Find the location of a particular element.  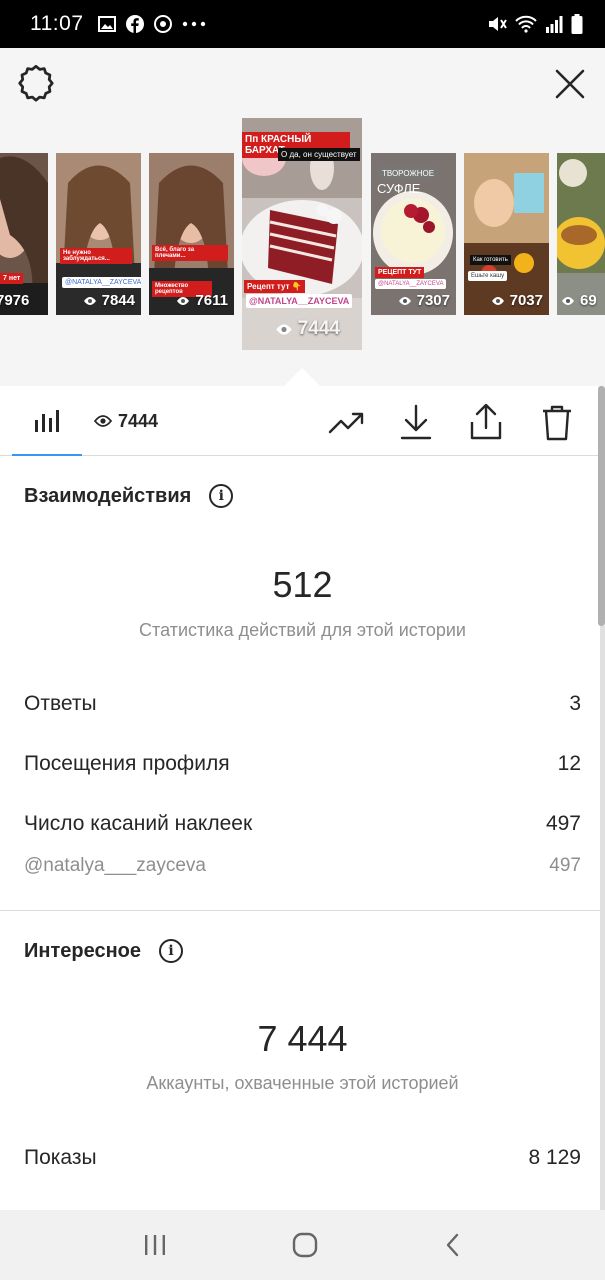

bar-chart-icon is located at coordinates (47, 421).